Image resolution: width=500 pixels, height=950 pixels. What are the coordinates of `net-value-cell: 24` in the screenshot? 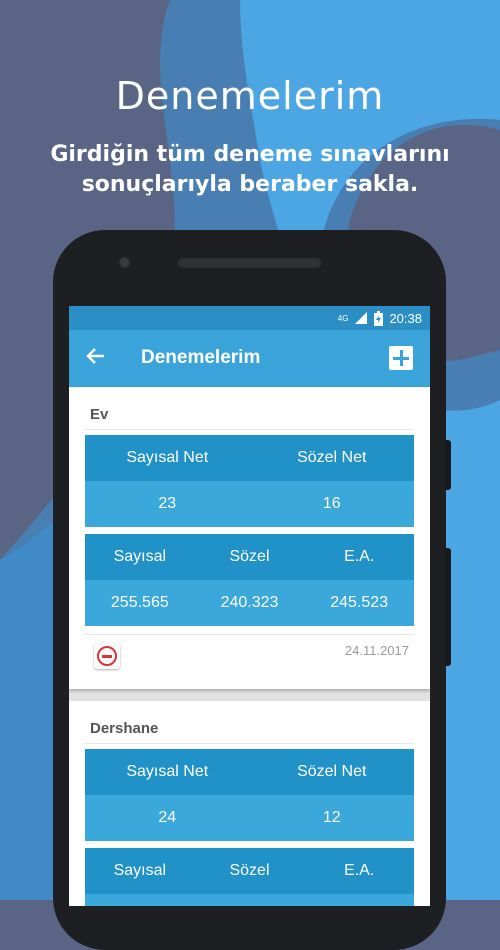 It's located at (167, 817).